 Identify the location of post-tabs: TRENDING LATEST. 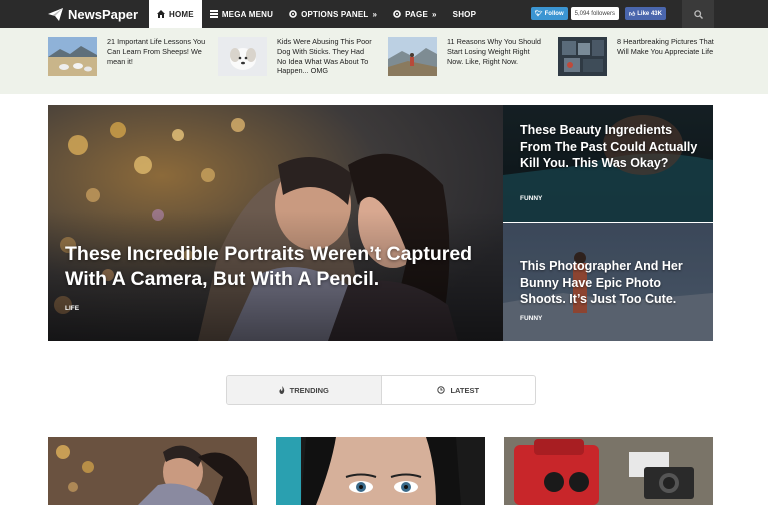
(381, 390).